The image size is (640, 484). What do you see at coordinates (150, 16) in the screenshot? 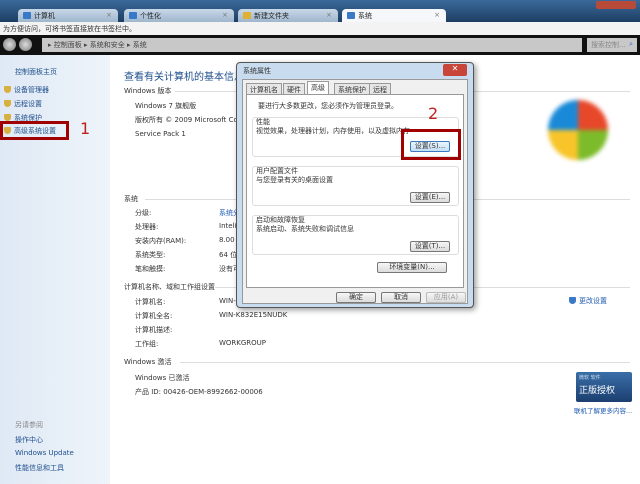
I see `tab-label: 个性化` at bounding box center [150, 16].